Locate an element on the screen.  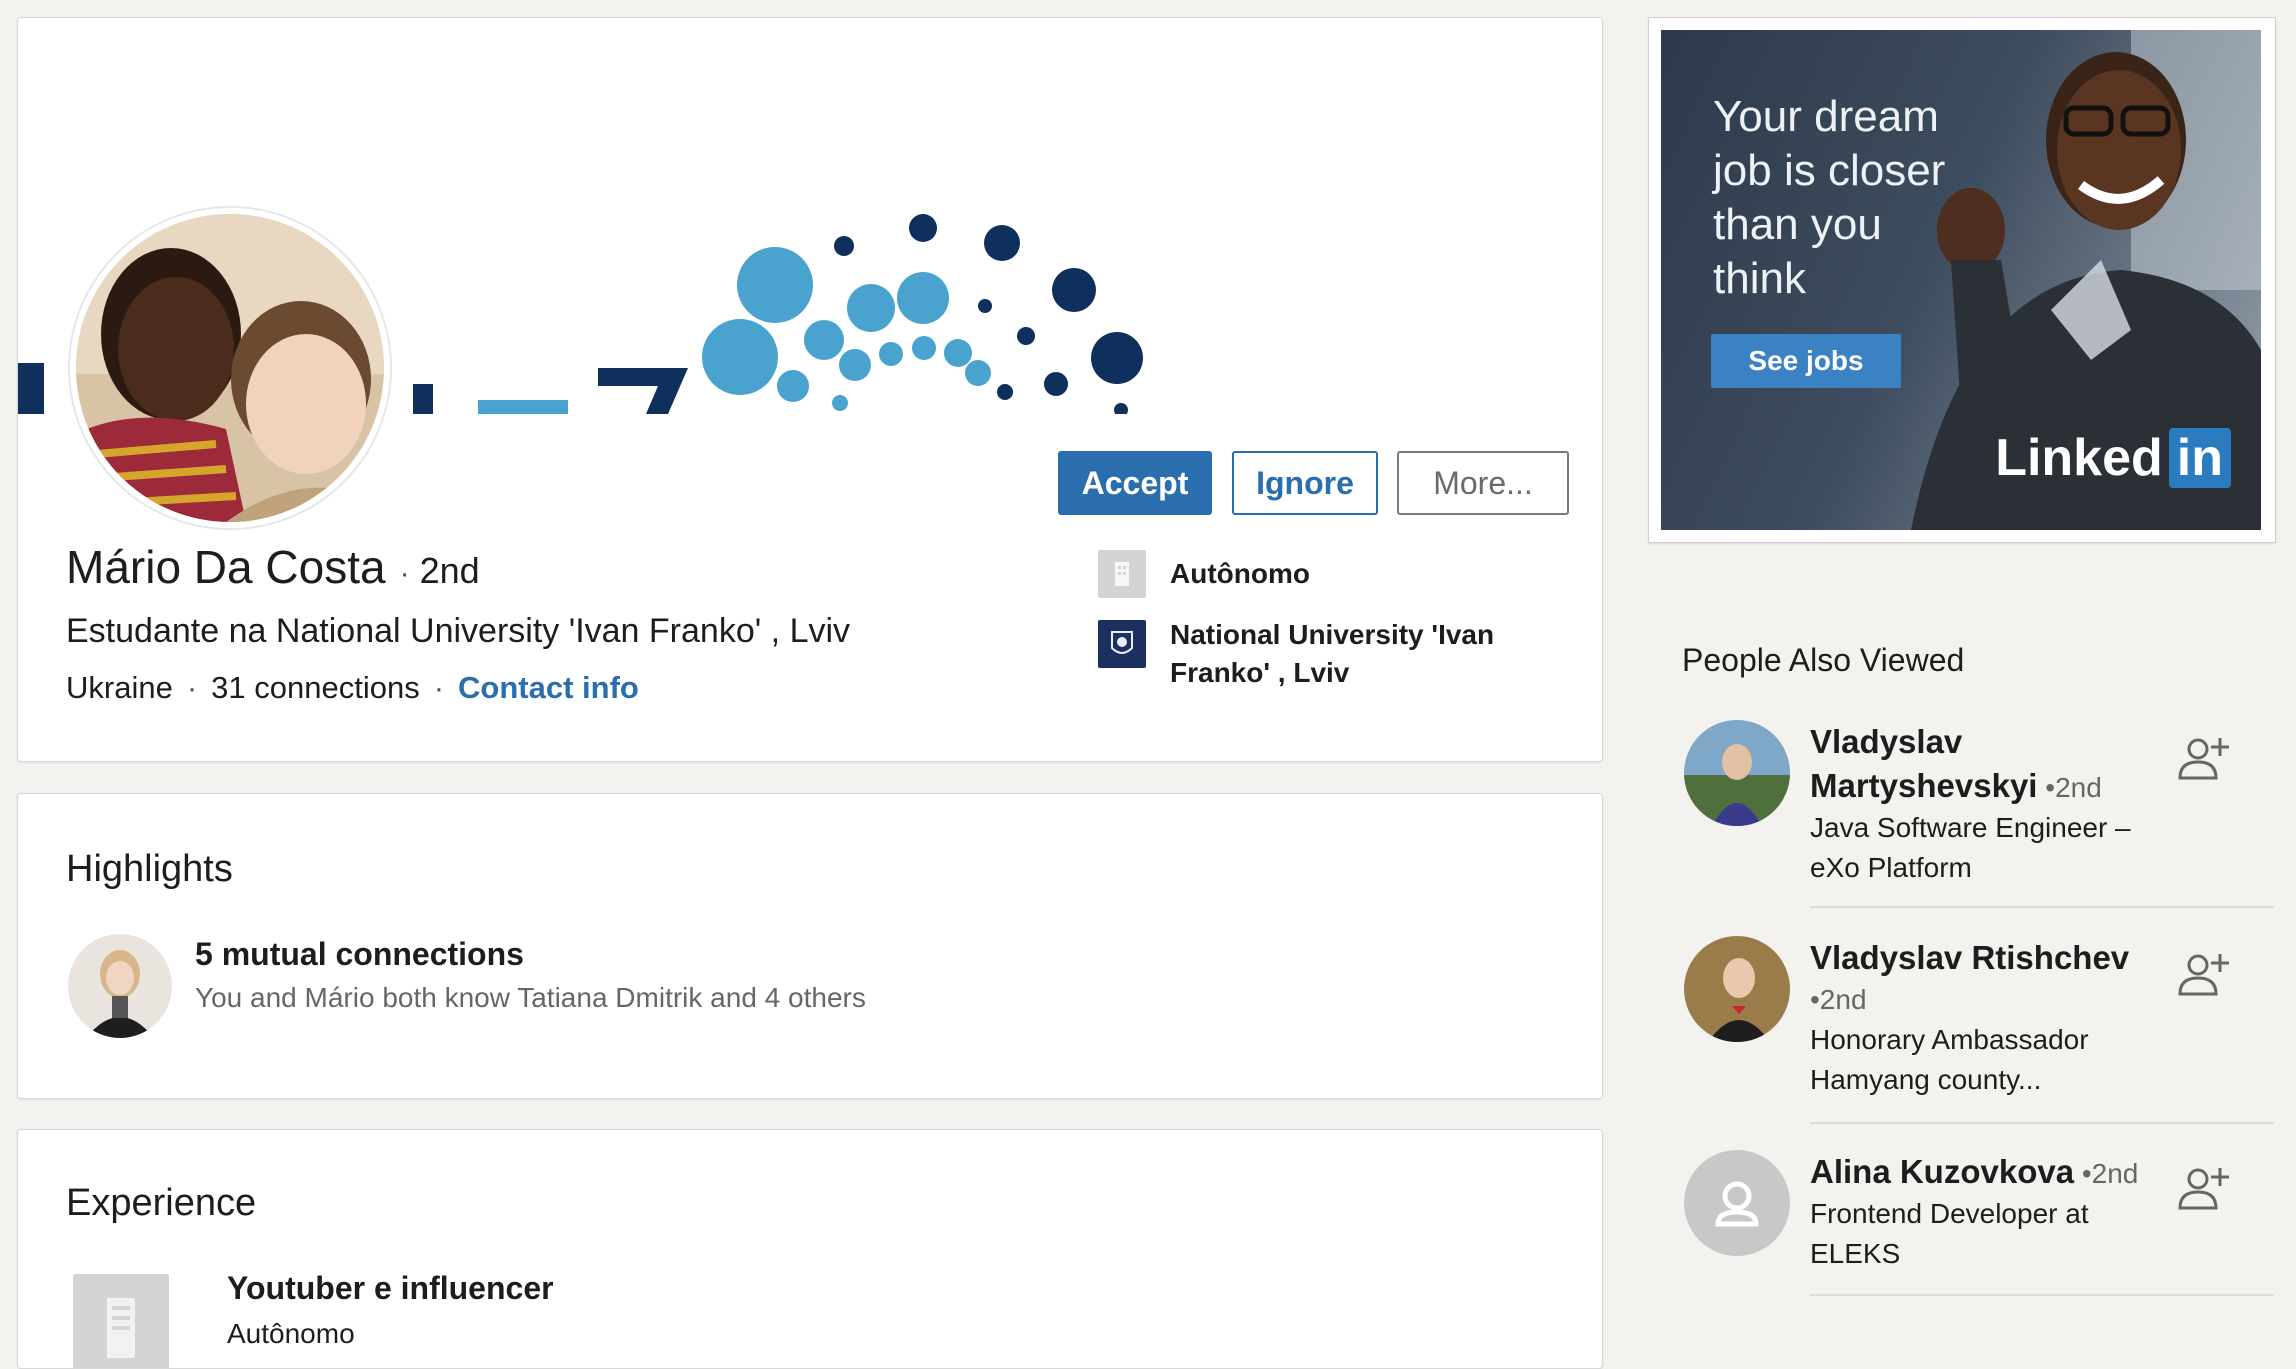
person-name: Vladyslav Rtishchev is located at coordinates (1969, 957).